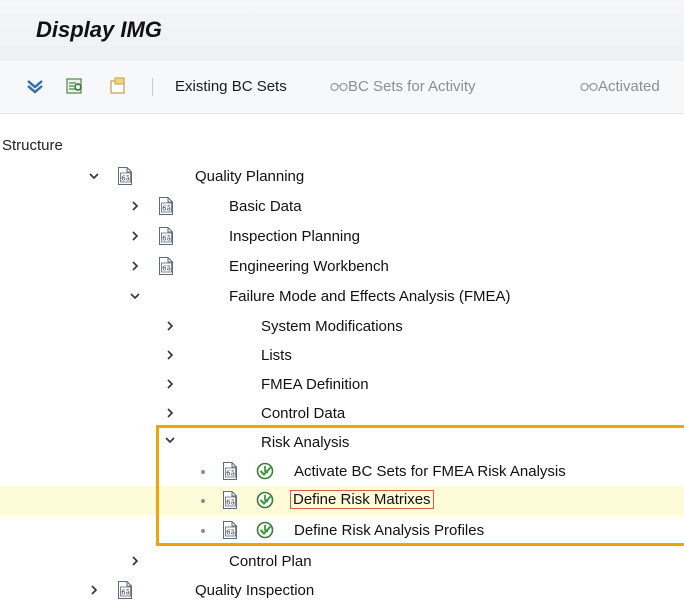 Image resolution: width=684 pixels, height=605 pixels. What do you see at coordinates (342, 30) in the screenshot?
I see `title-bar: Display IMG` at bounding box center [342, 30].